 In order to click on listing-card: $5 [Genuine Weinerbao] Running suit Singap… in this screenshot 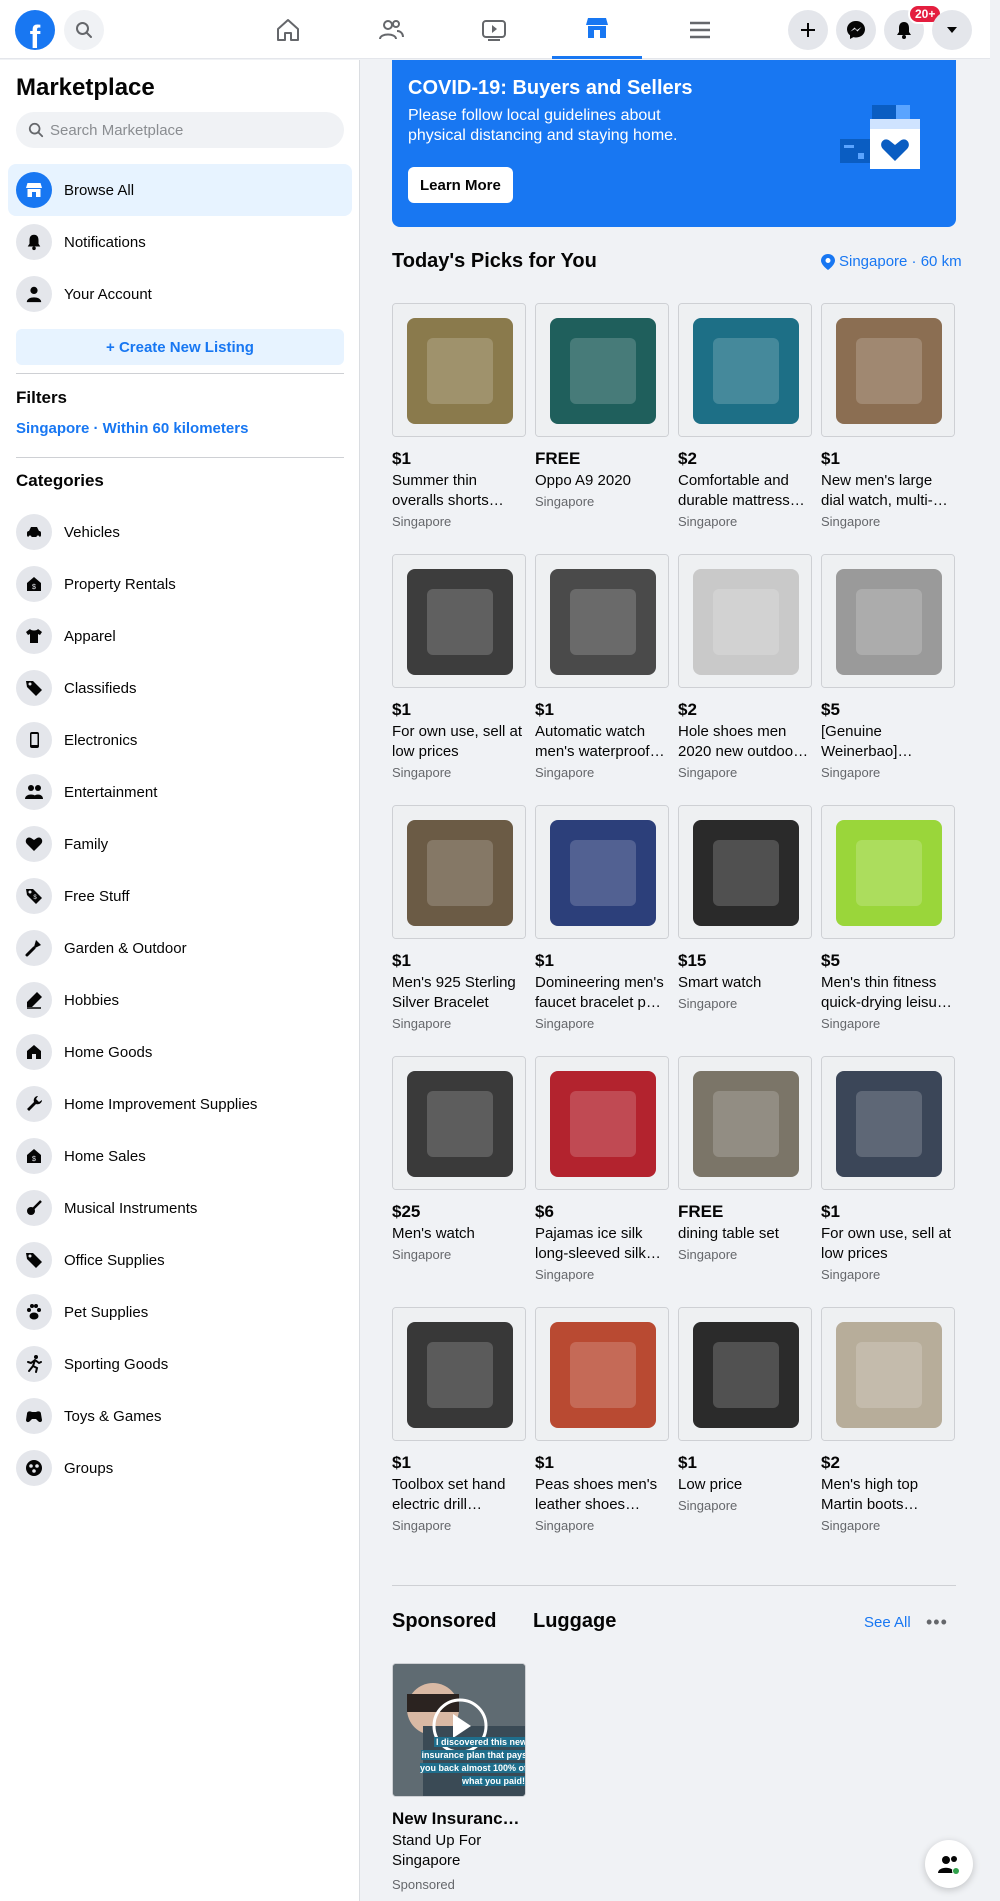, I will do `click(888, 667)`.